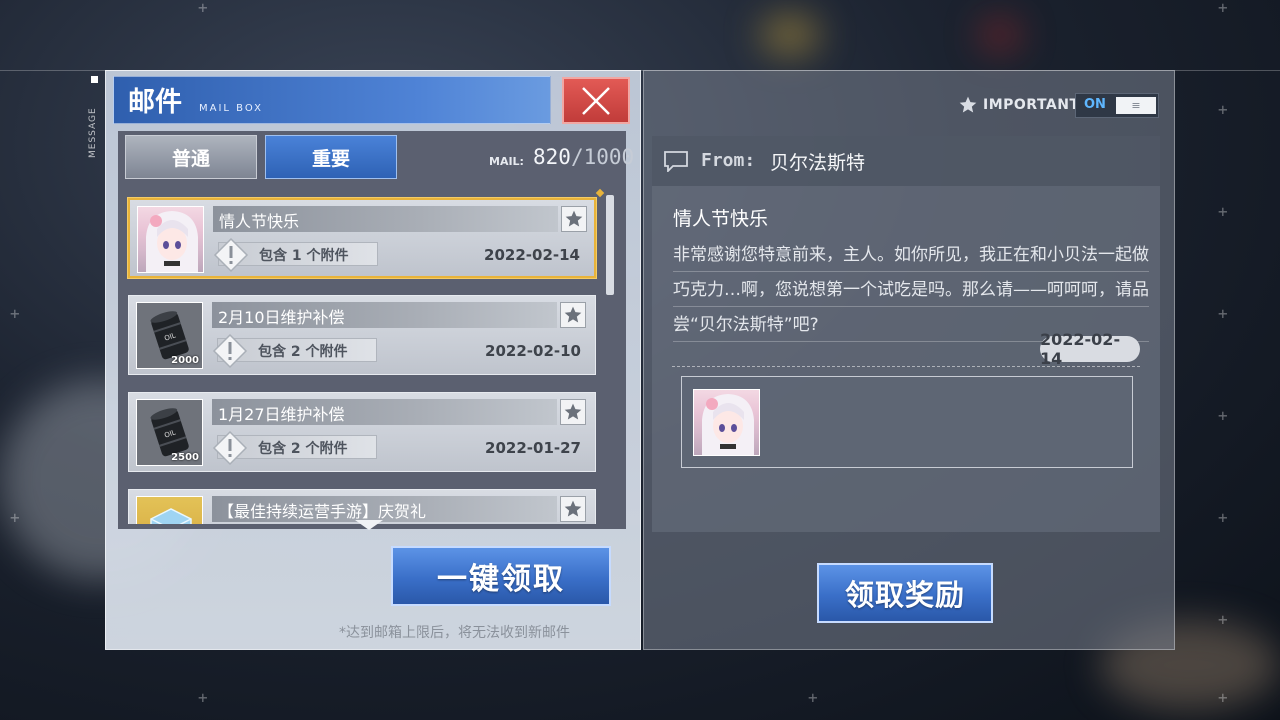 This screenshot has width=1280, height=720. What do you see at coordinates (728, 160) in the screenshot?
I see `sender-label: From:` at bounding box center [728, 160].